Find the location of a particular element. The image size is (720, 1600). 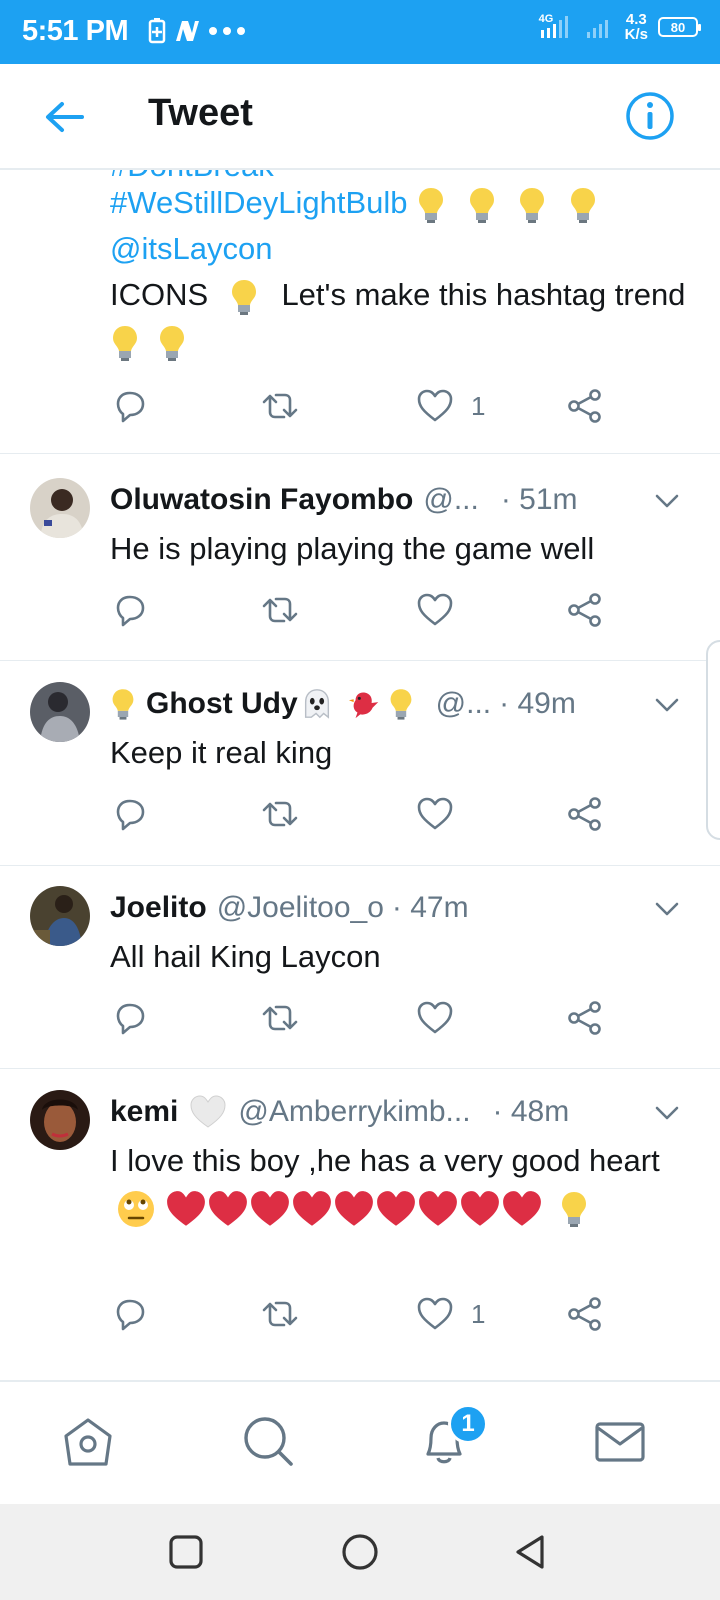

author-name: kemi is located at coordinates (144, 1112).